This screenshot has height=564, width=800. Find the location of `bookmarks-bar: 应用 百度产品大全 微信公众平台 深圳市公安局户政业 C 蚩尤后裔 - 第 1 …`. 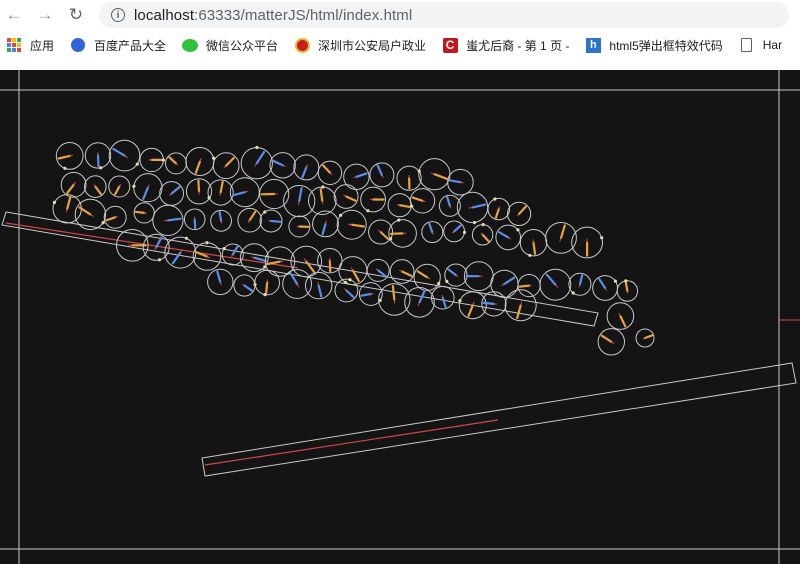

bookmarks-bar: 应用 百度产品大全 微信公众平台 深圳市公安局户政业 C 蚩尤后裔 - 第 1 … is located at coordinates (400, 45).